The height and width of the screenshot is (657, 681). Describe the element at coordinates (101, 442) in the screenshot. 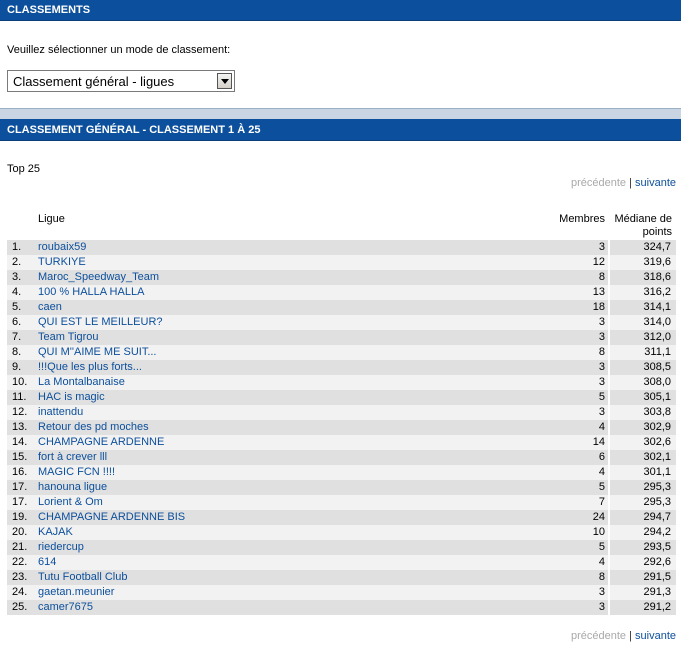

I see `league-link: CHAMPAGNE ARDENNE` at that location.